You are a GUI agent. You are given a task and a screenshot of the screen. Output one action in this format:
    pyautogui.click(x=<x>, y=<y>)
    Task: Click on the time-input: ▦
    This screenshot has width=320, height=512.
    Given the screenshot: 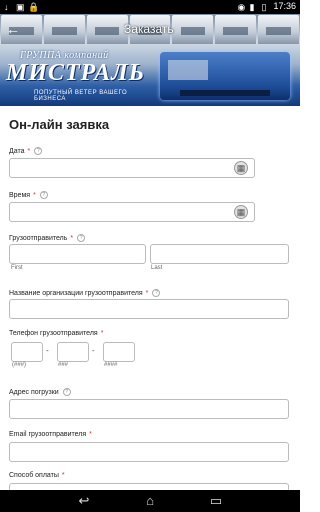 What is the action you would take?
    pyautogui.click(x=132, y=212)
    